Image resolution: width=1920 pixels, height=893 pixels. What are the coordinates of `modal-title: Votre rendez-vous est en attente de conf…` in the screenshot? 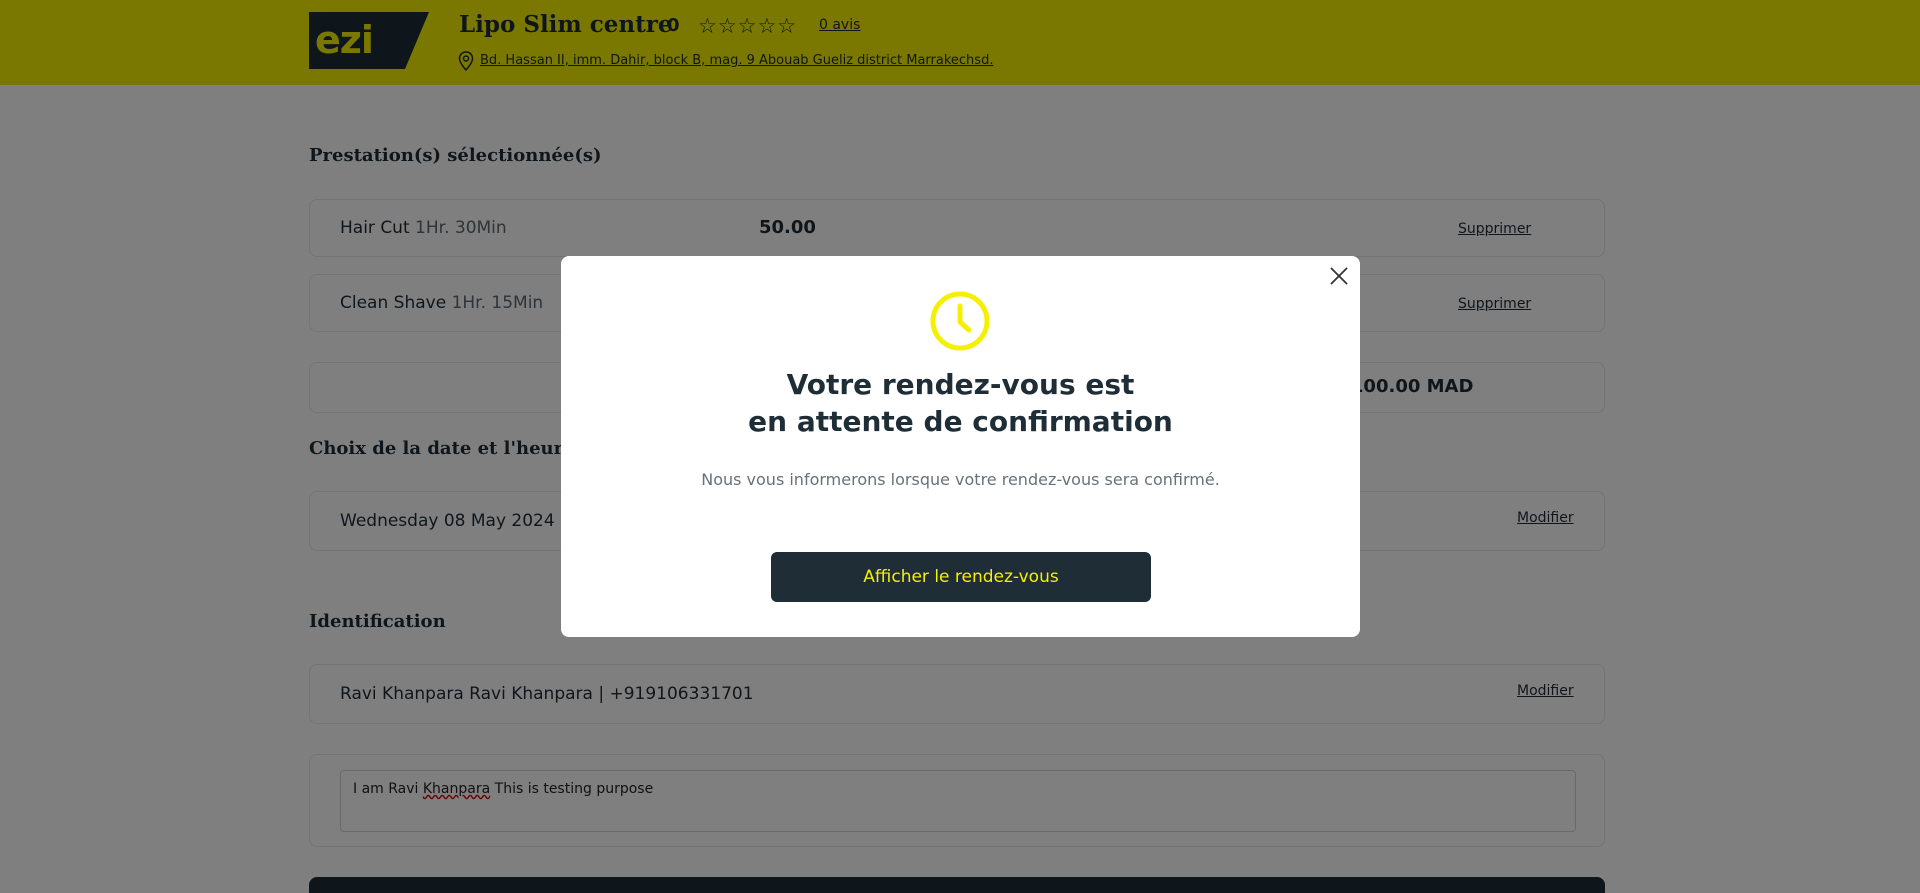 It's located at (960, 403).